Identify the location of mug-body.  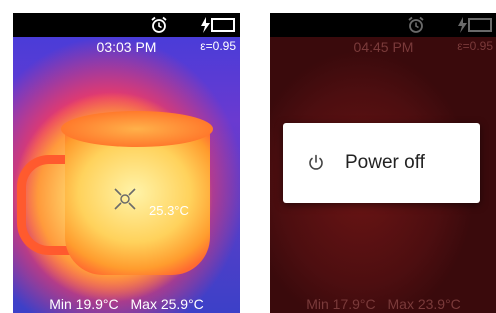
(137, 200).